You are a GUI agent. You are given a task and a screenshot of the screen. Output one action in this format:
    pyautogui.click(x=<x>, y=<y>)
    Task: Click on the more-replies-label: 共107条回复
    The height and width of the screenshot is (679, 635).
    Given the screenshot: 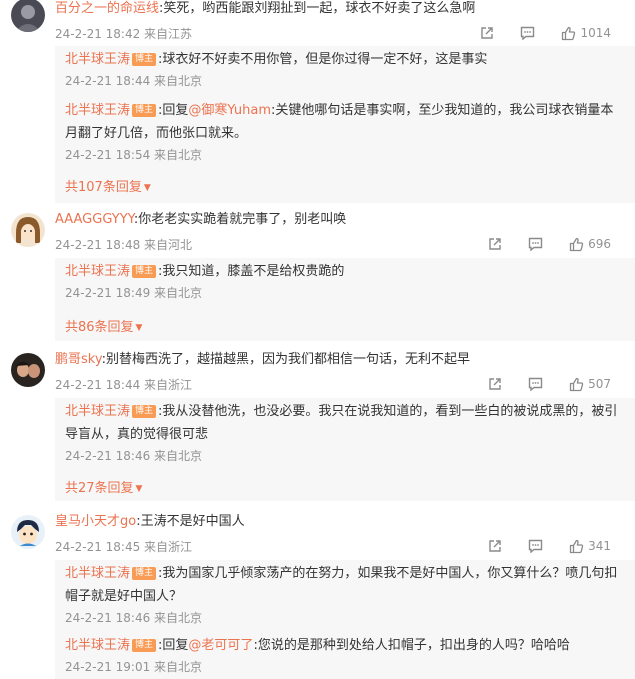 What is the action you would take?
    pyautogui.click(x=103, y=187)
    